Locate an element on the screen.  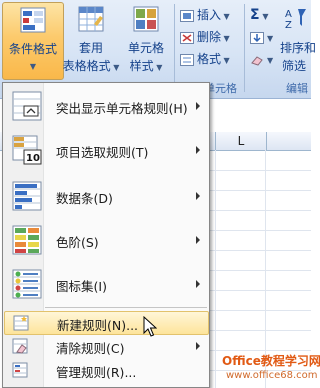
menu-item-label: 图标集(I) is located at coordinates (81, 286).